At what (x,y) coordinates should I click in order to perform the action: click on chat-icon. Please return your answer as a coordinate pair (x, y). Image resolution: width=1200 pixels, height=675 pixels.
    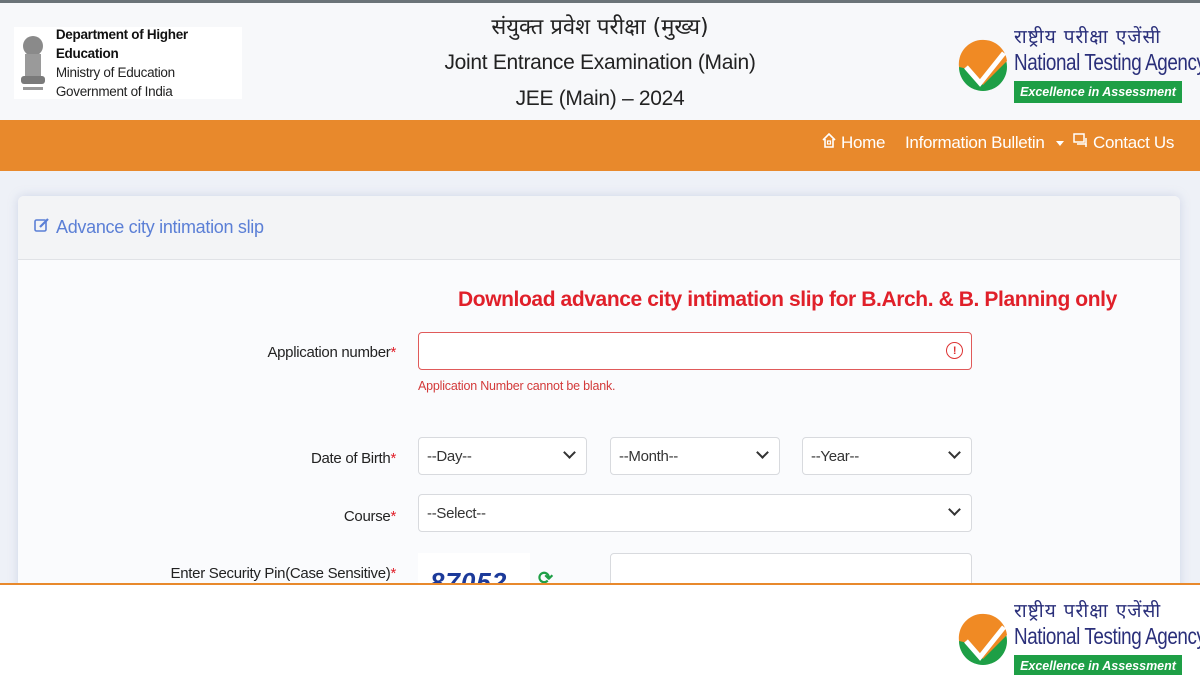
    Looking at the image, I should click on (1080, 143).